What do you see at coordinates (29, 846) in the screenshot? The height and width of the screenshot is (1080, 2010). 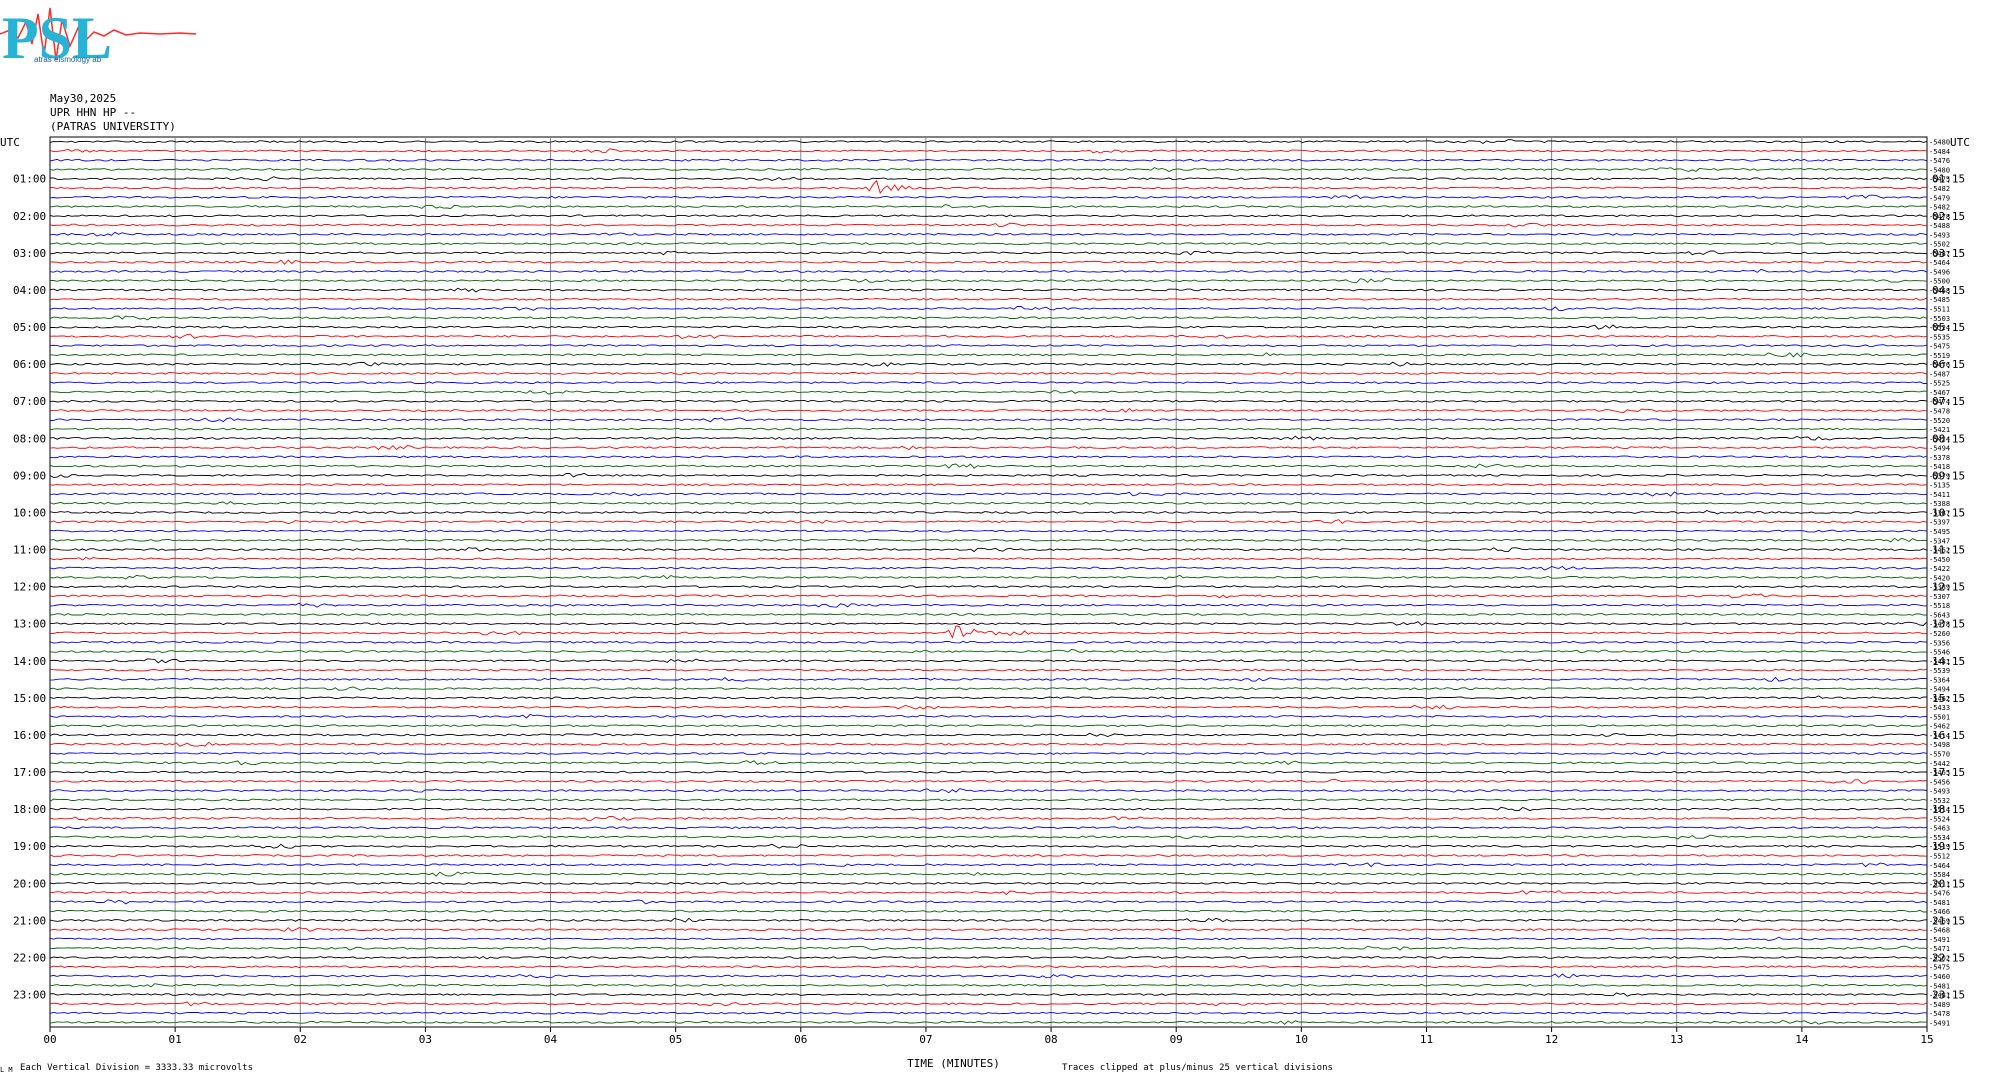 I see `left-hour-label: 19:00` at bounding box center [29, 846].